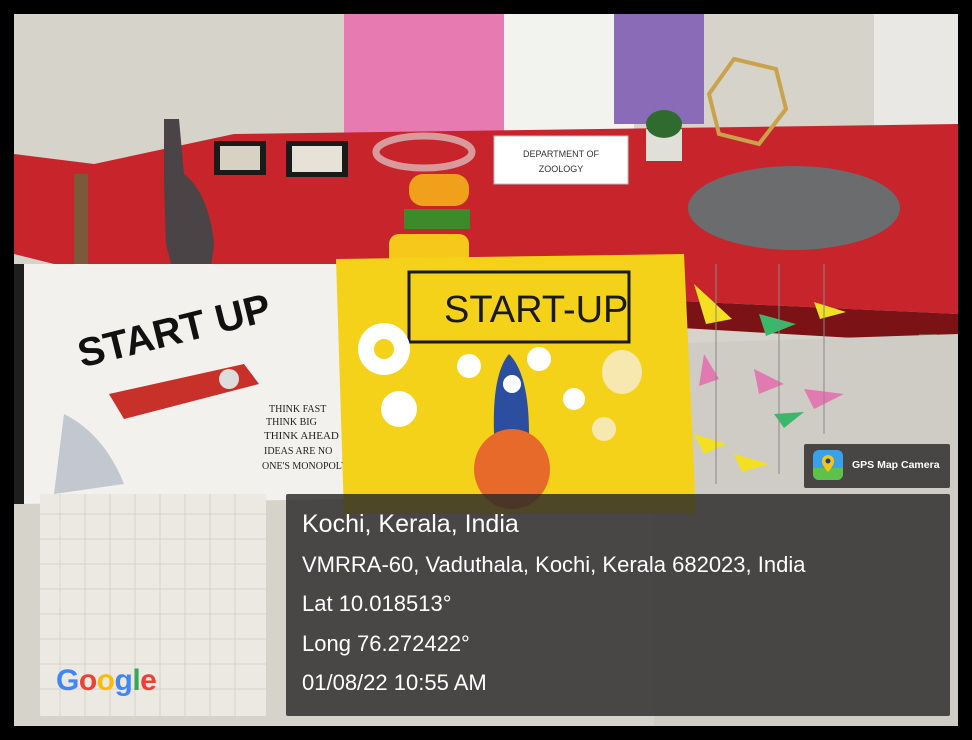 This screenshot has height=740, width=972. I want to click on left-poster-line-4: IDEAS ARE NO, so click(298, 451).